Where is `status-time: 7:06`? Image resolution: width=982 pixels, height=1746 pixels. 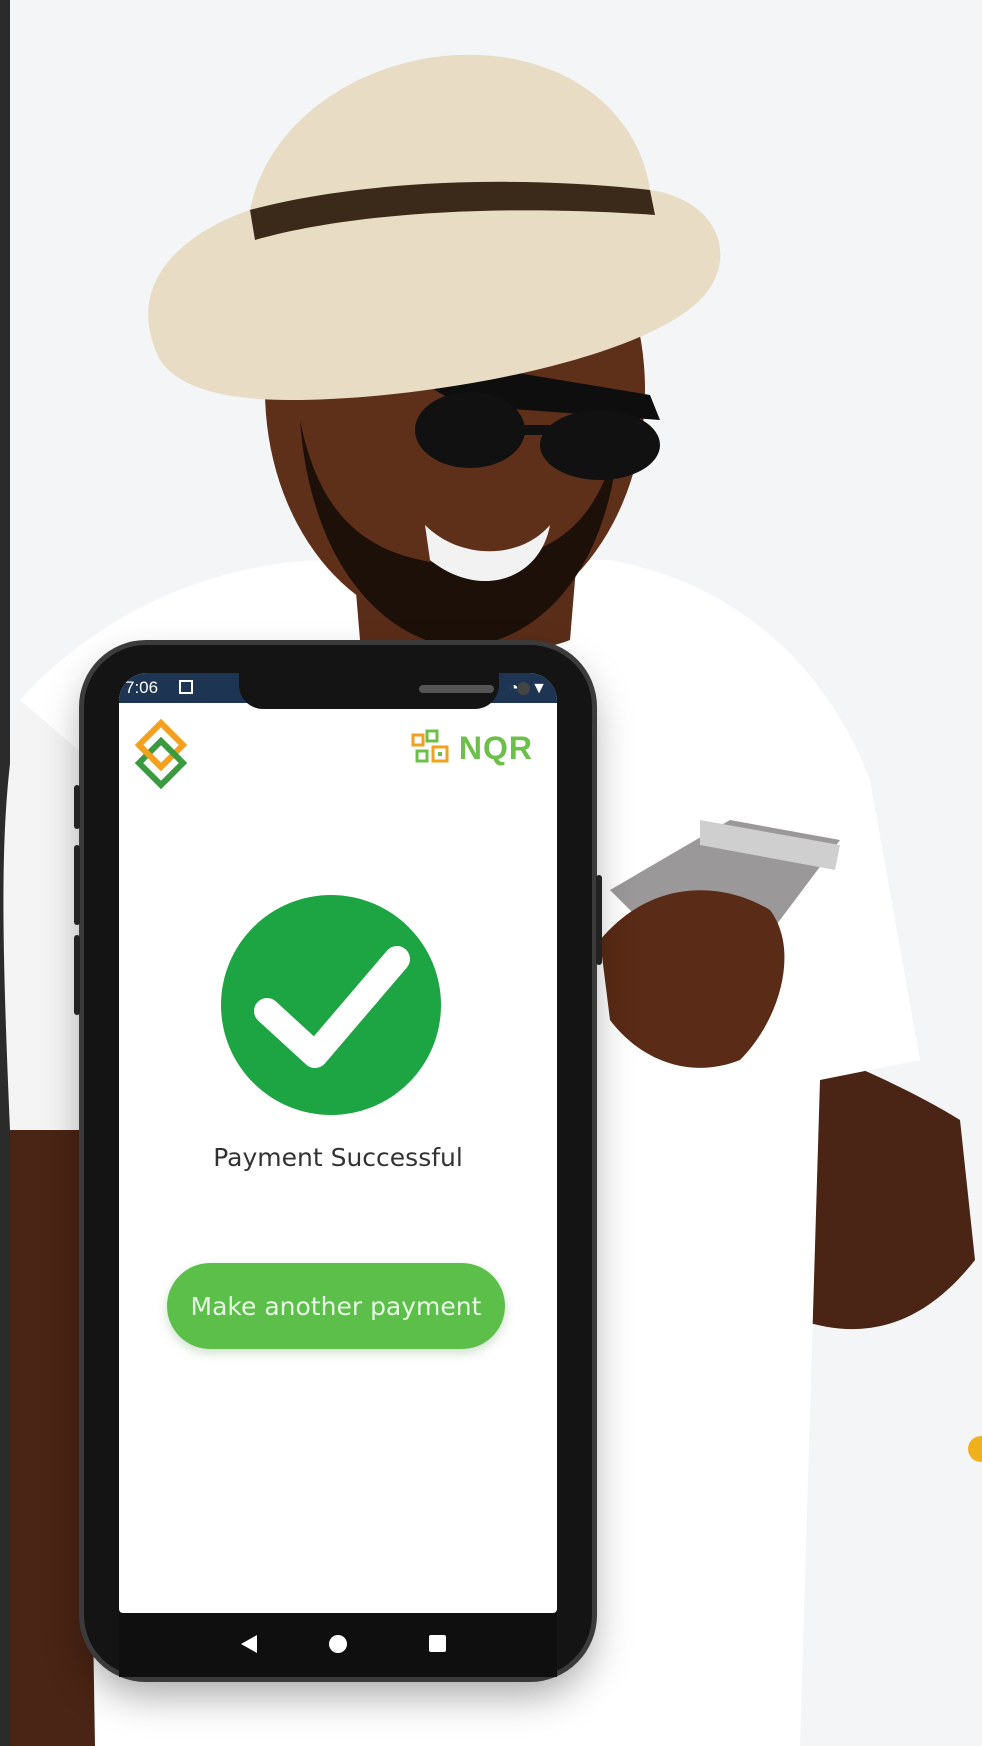
status-time: 7:06 is located at coordinates (142, 687).